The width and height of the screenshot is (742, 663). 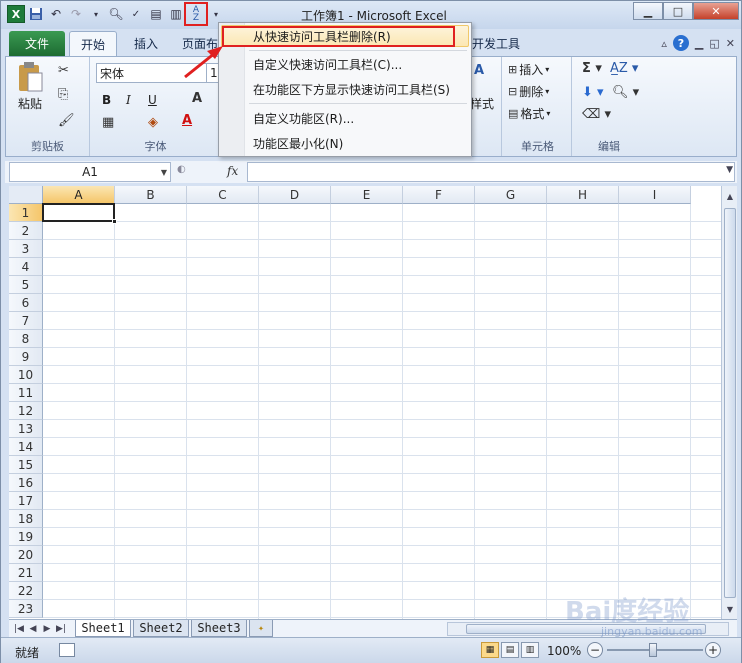 What do you see at coordinates (26, 609) in the screenshot?
I see `row-header-23: 23` at bounding box center [26, 609].